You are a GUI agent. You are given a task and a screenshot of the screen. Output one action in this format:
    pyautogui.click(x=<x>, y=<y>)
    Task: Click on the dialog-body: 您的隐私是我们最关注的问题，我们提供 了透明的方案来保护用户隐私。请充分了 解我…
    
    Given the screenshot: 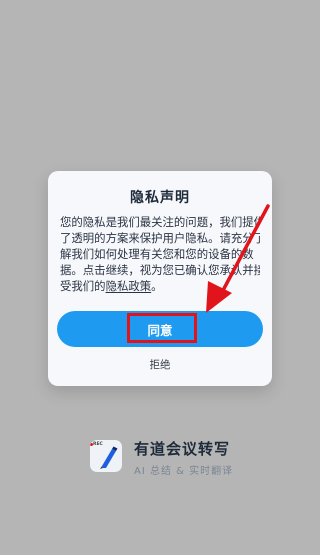 What is the action you would take?
    pyautogui.click(x=160, y=254)
    